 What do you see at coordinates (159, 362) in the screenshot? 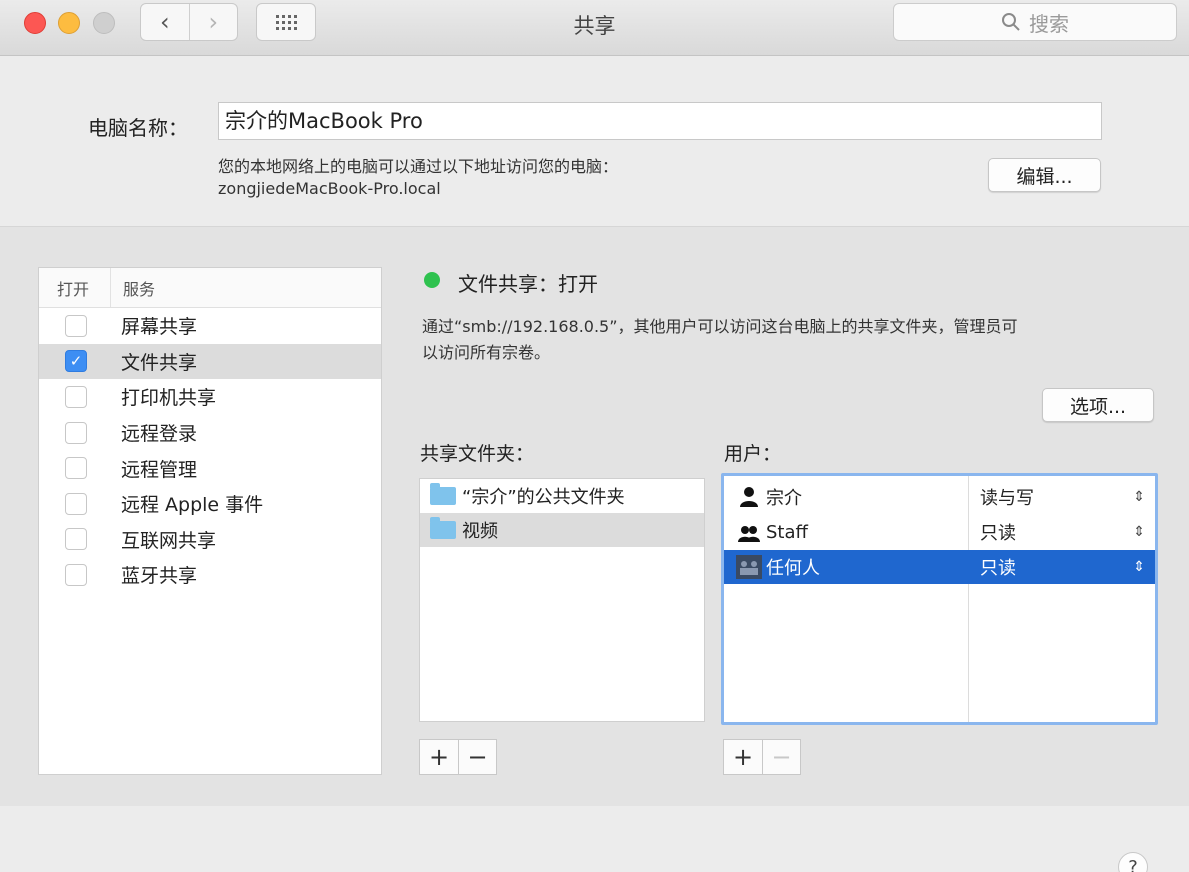
I see `service-label: 文件共享` at bounding box center [159, 362].